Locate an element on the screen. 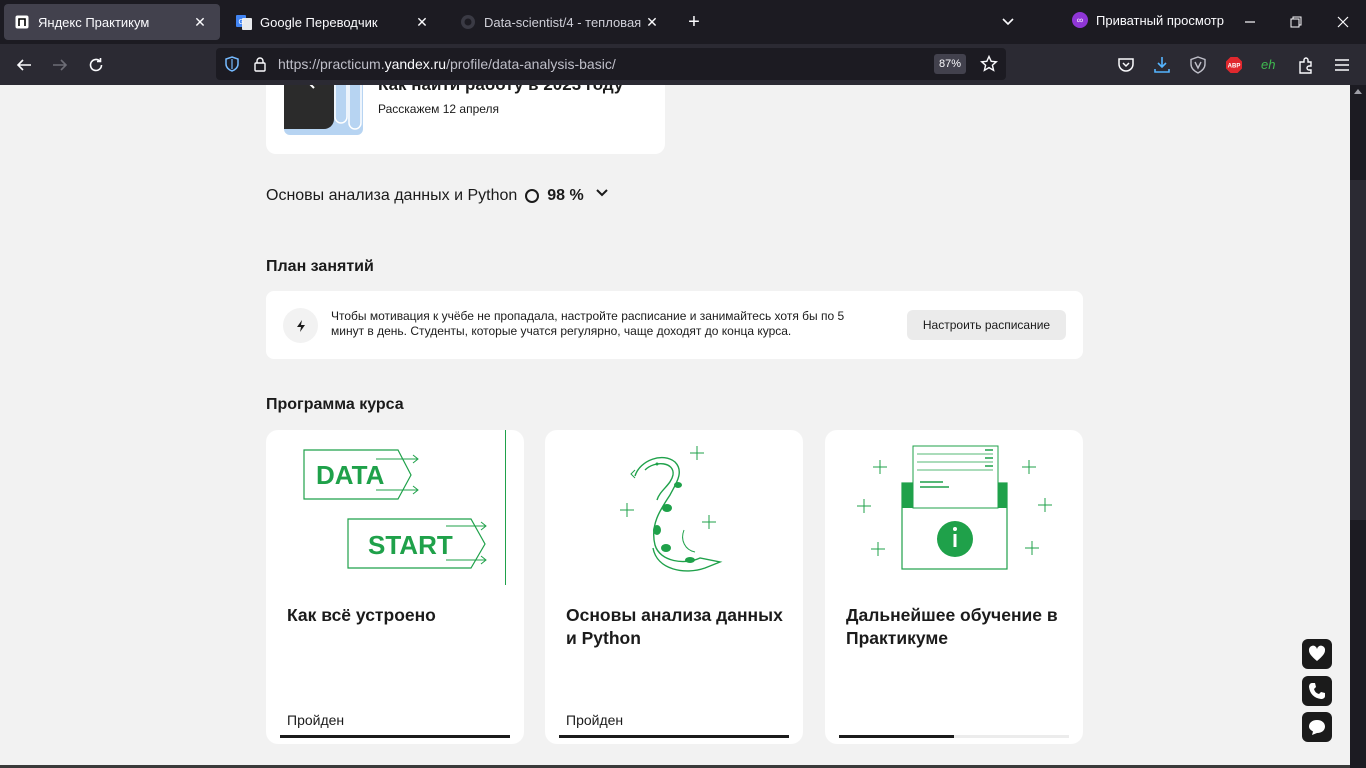 This screenshot has height=768, width=1366. course-card-how-it-works: DATA START Как всё устроено Пройден is located at coordinates (395, 587).